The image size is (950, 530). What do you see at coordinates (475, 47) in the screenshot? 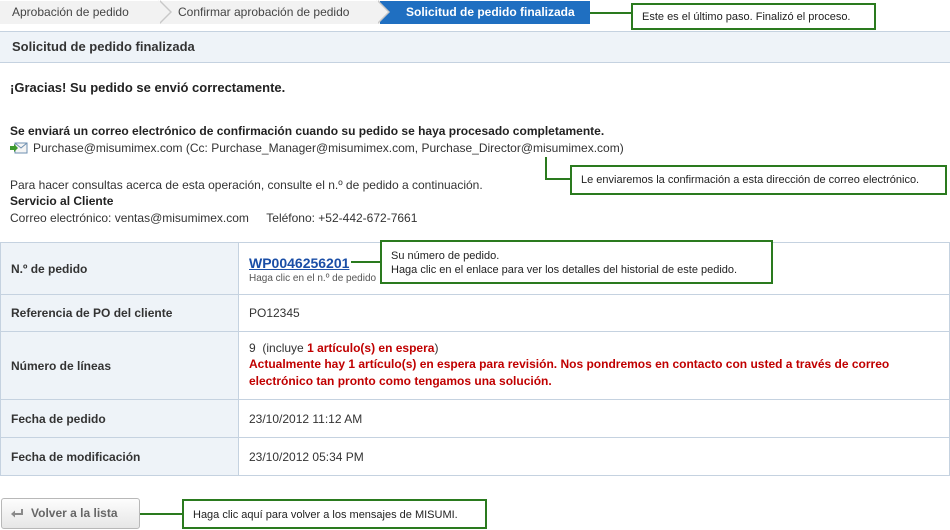
I see `section-title: Solicitud de pedido finalizada` at bounding box center [475, 47].